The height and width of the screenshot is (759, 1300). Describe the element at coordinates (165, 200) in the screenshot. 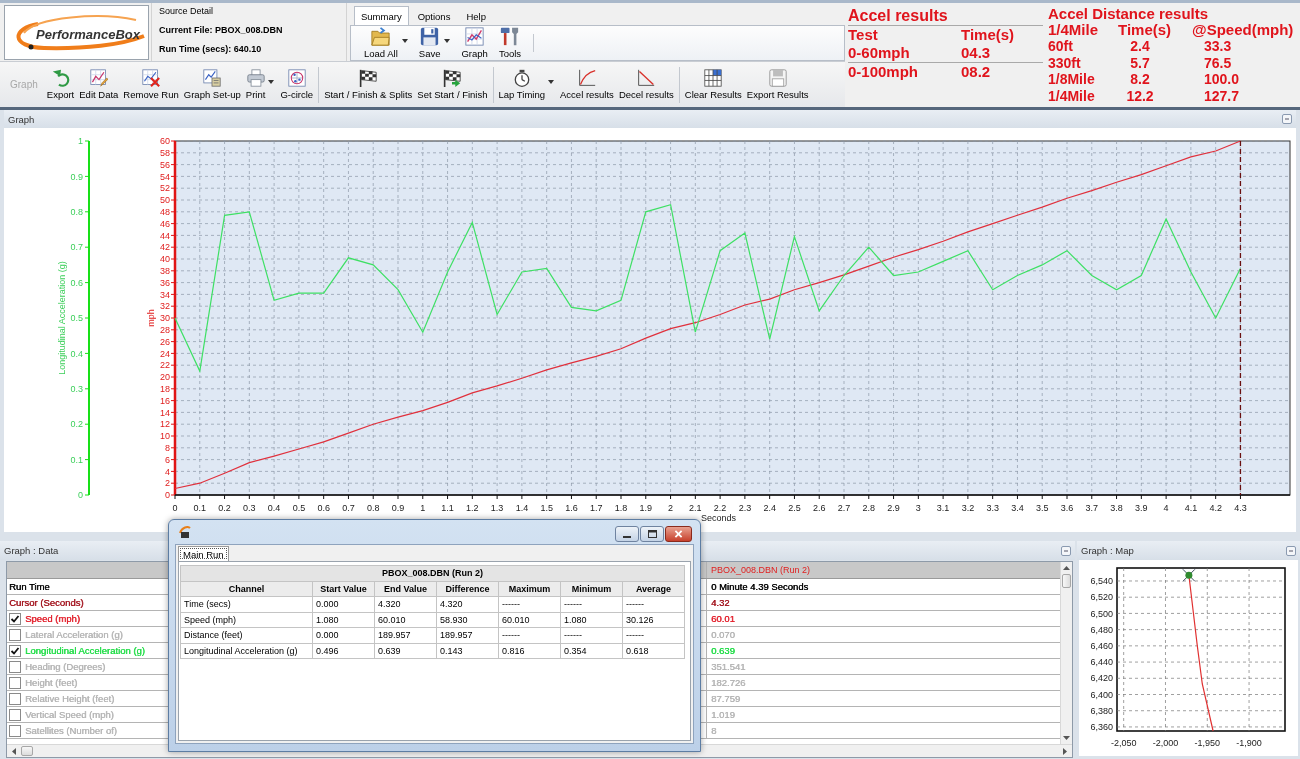

I see `tick-label: 50` at that location.